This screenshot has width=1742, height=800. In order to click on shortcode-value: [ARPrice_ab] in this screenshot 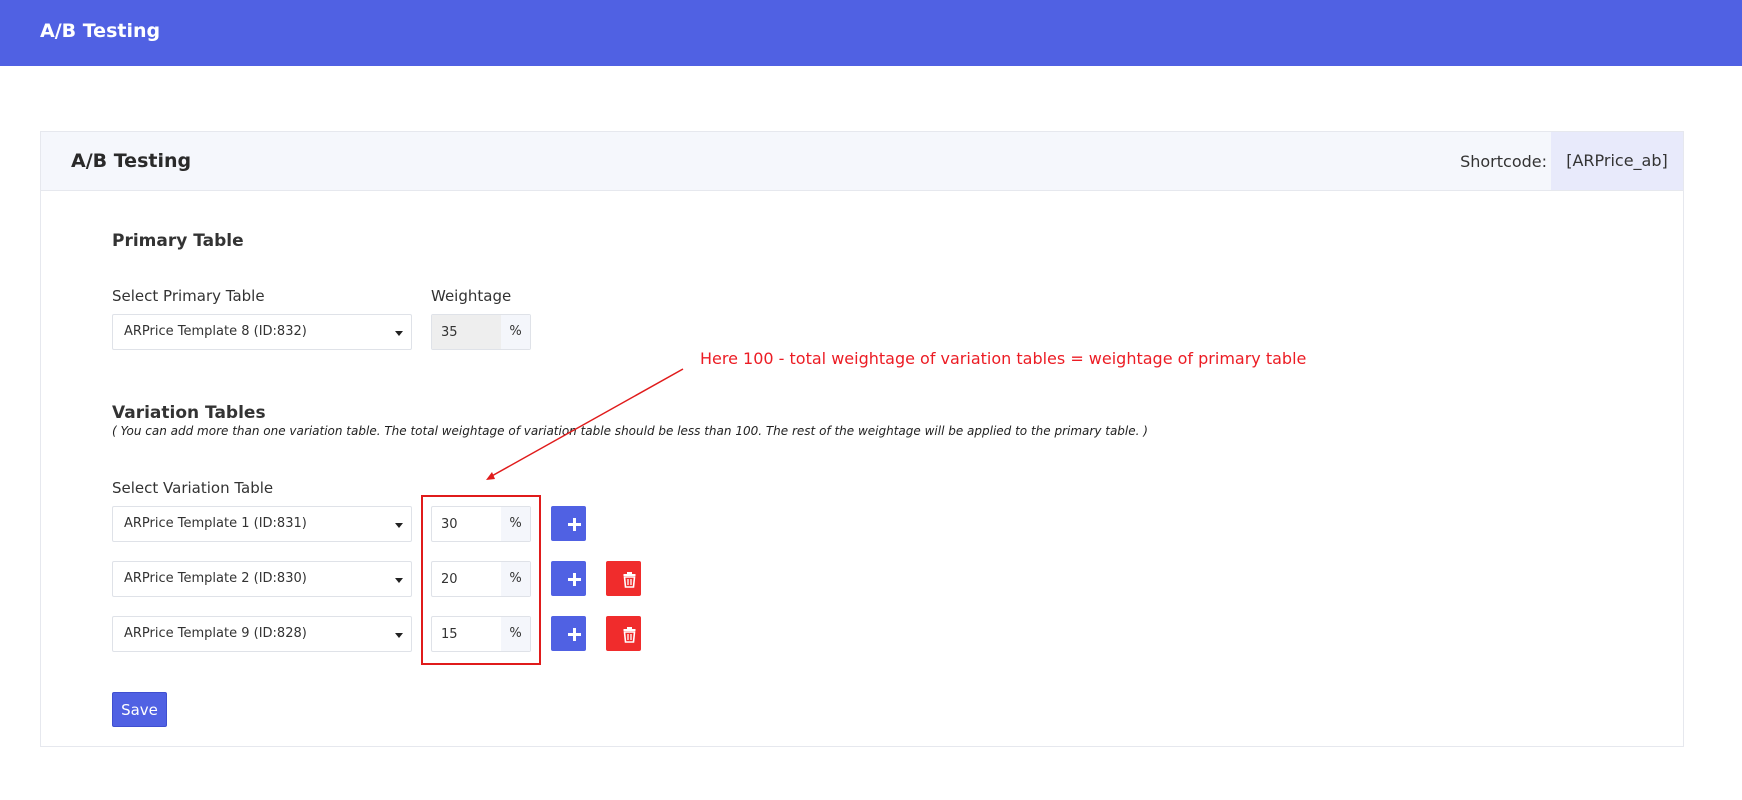, I will do `click(1617, 161)`.